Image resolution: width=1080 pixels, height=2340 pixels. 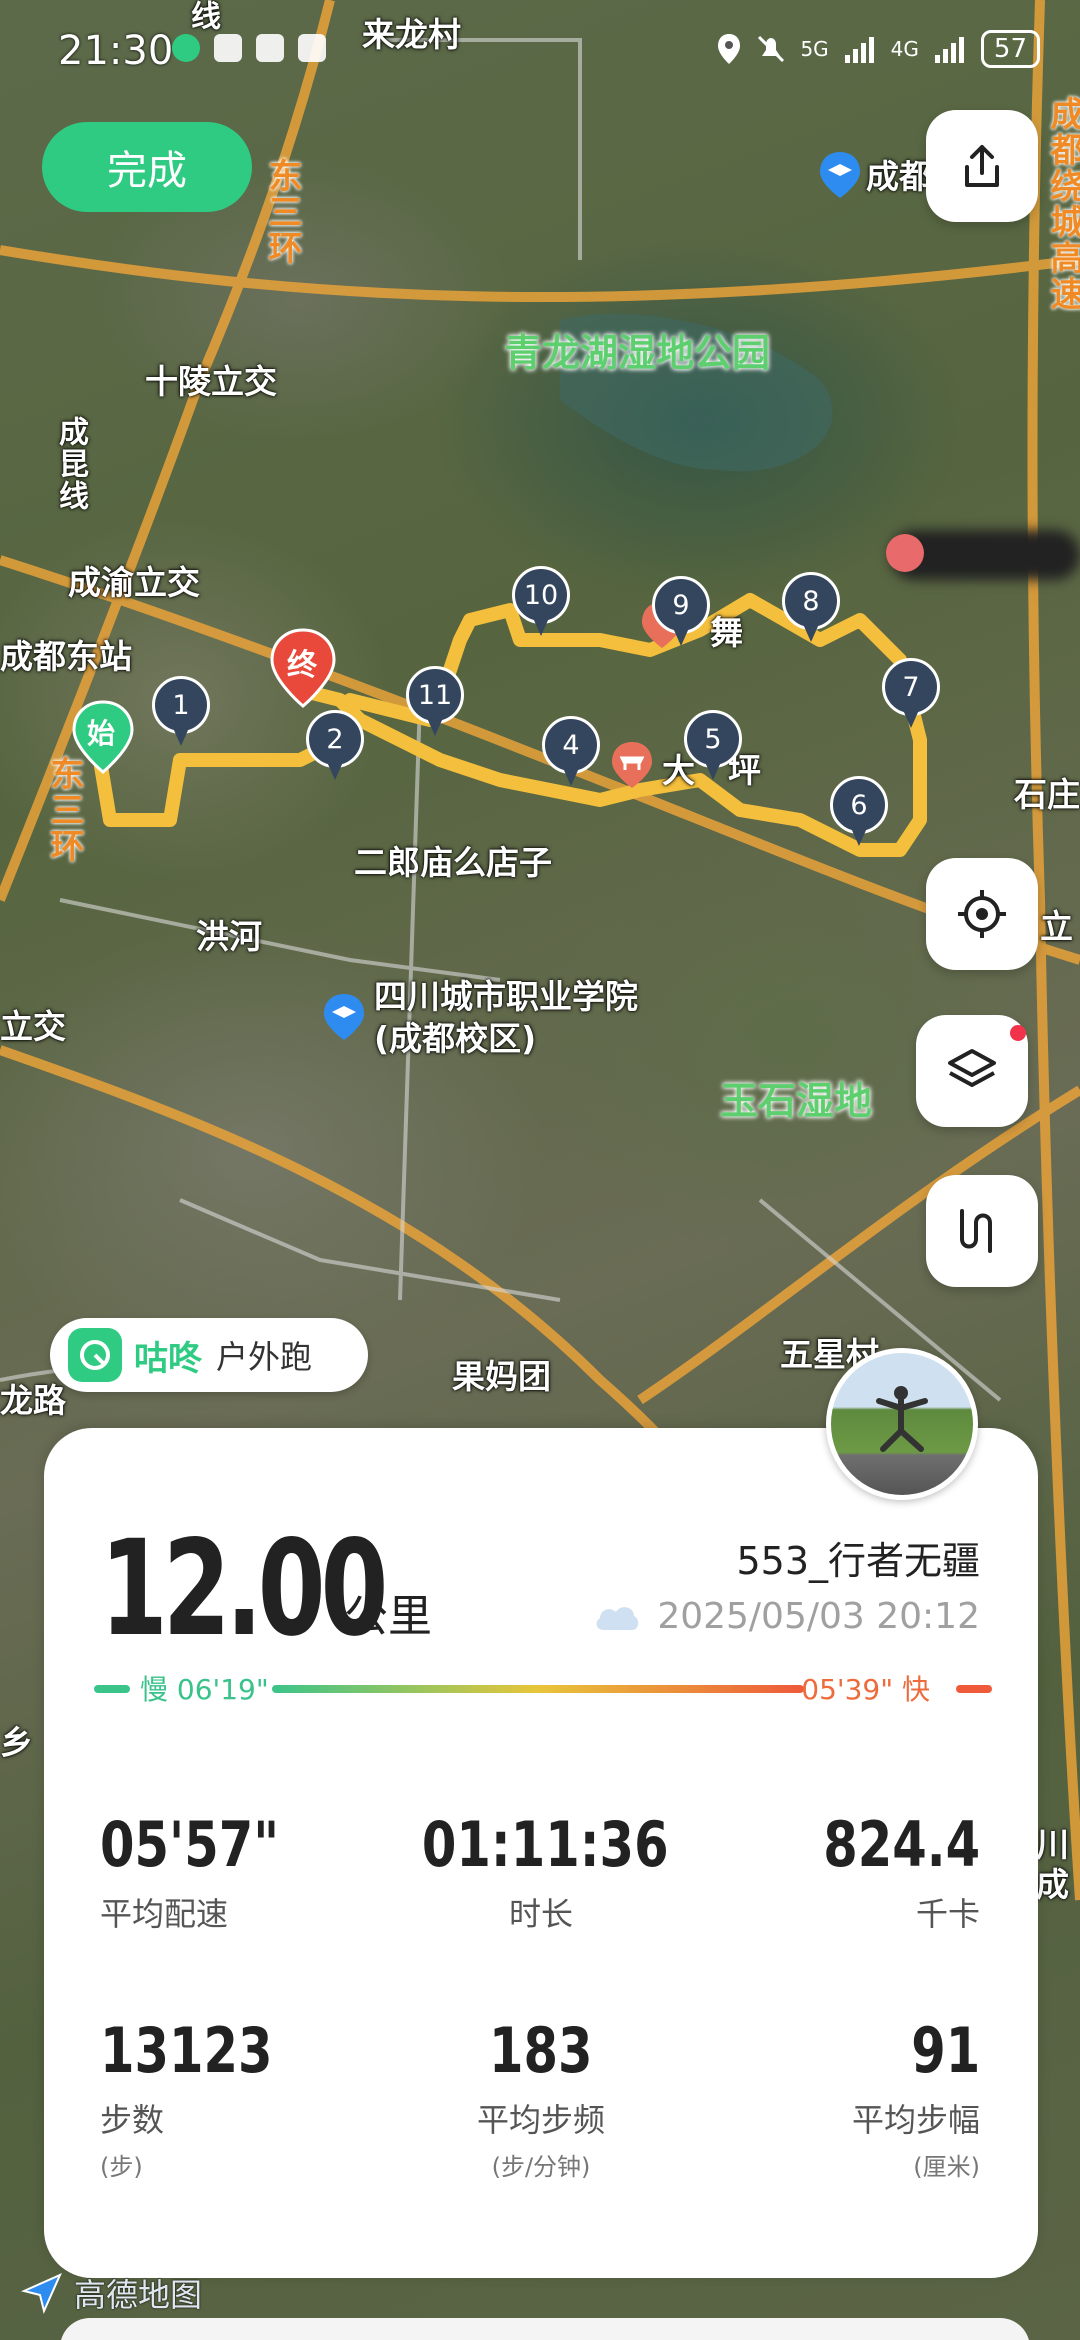 I want to click on km-pin: 11, so click(x=435, y=702).